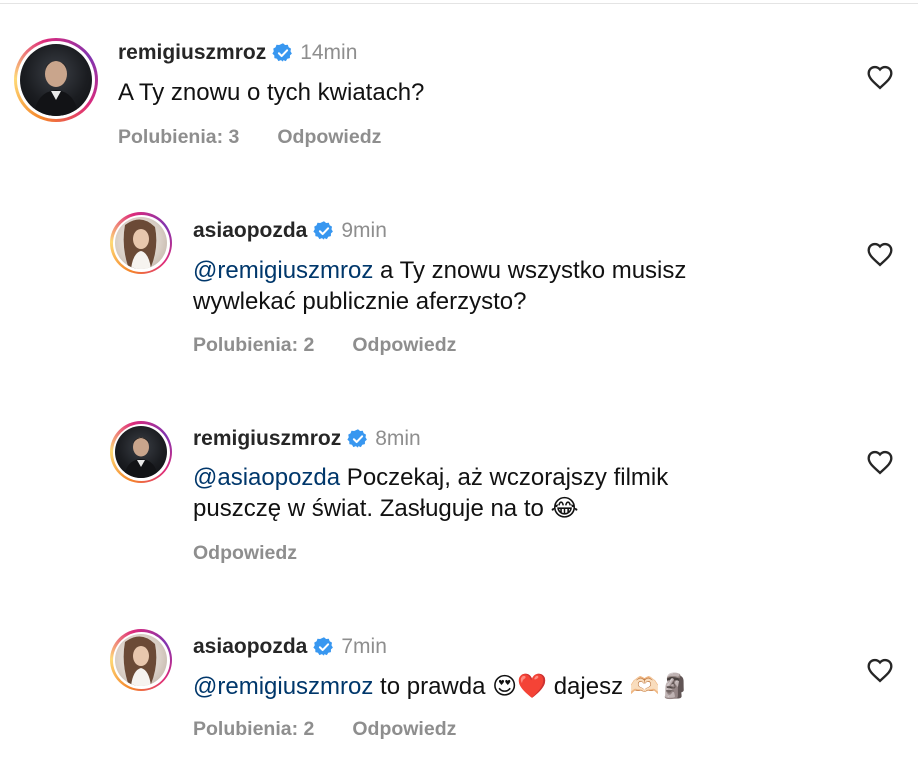 The image size is (918, 782). What do you see at coordinates (323, 646) in the screenshot?
I see `verified-badge-icon` at bounding box center [323, 646].